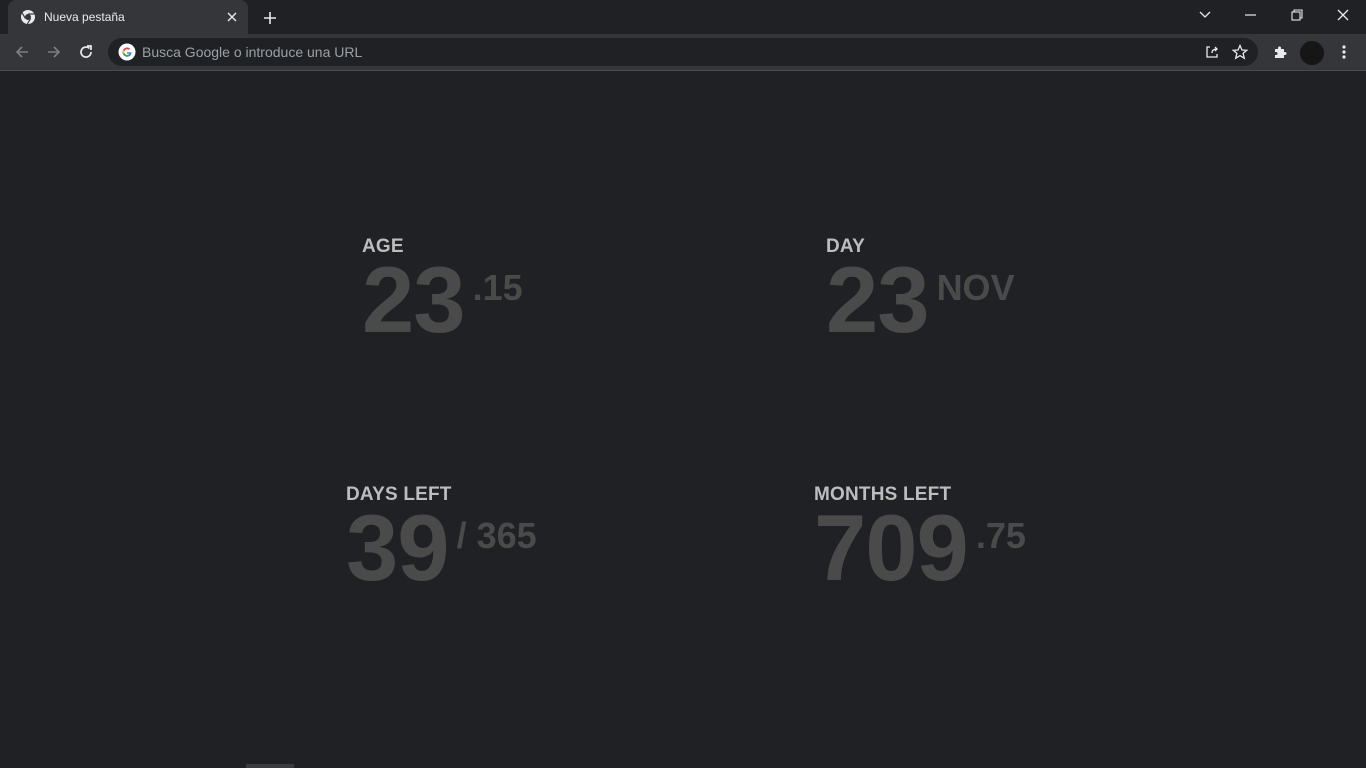  What do you see at coordinates (497, 287) in the screenshot?
I see `stat-suffix: .15` at bounding box center [497, 287].